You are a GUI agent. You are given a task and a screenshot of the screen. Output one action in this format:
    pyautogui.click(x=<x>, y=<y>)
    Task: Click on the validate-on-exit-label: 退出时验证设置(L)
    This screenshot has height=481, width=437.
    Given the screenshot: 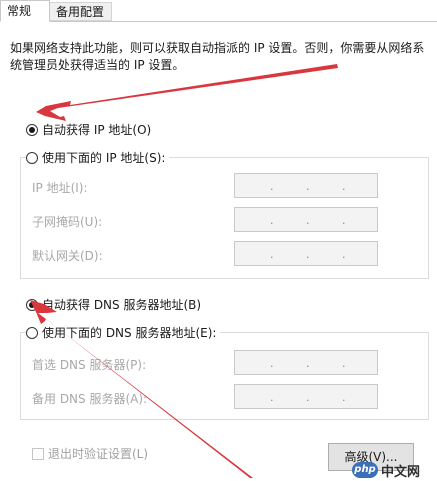 What is the action you would take?
    pyautogui.click(x=98, y=454)
    